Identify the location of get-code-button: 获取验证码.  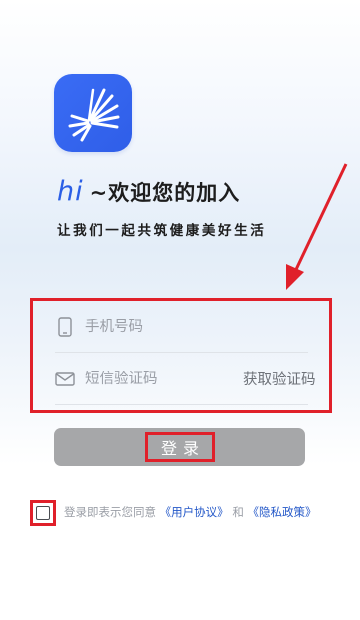
(279, 378).